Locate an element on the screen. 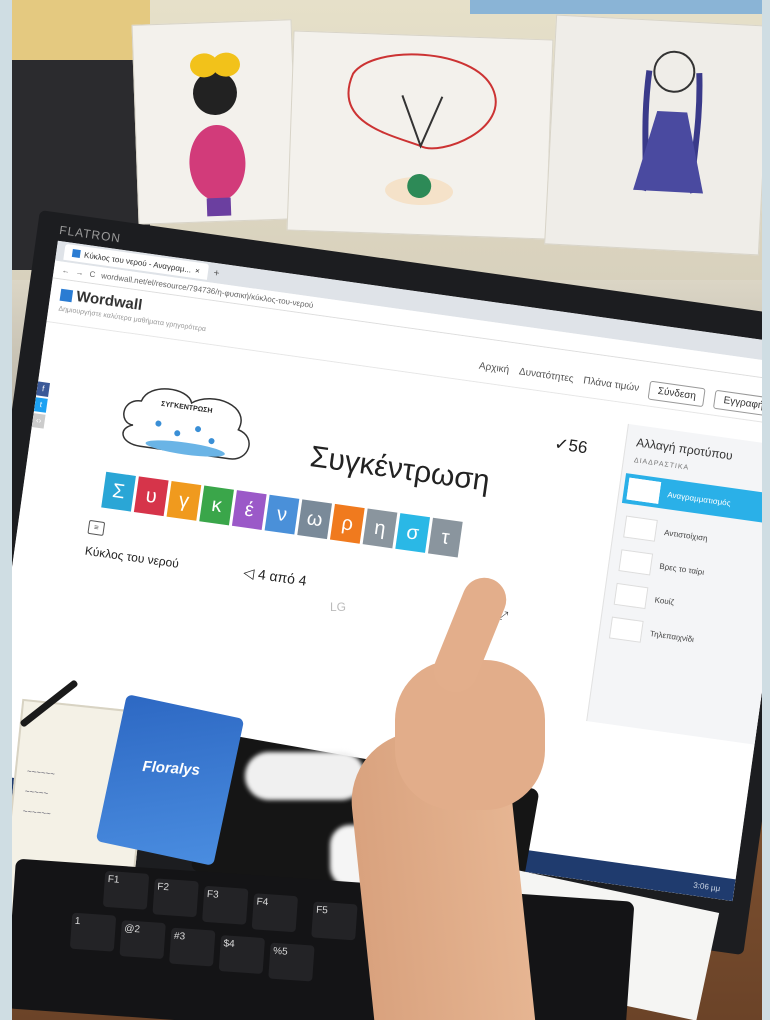  keyboard-key: %5 is located at coordinates (291, 962).